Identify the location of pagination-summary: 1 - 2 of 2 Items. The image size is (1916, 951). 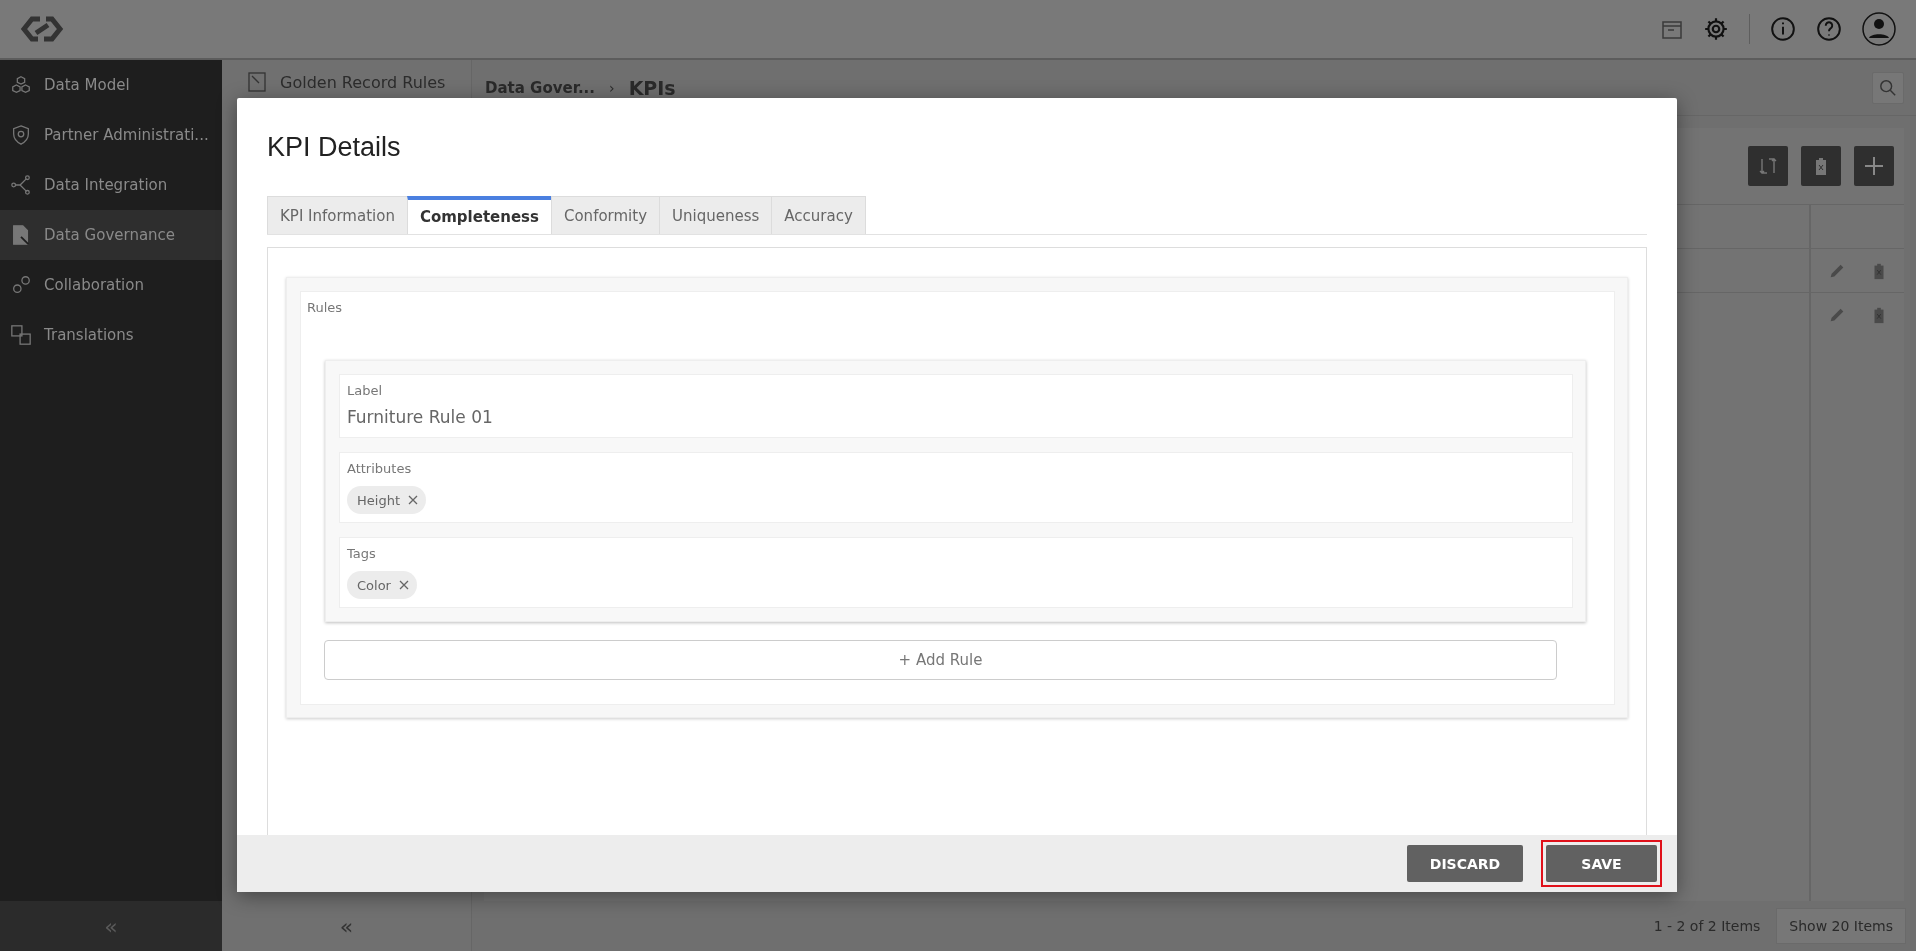
(1707, 926).